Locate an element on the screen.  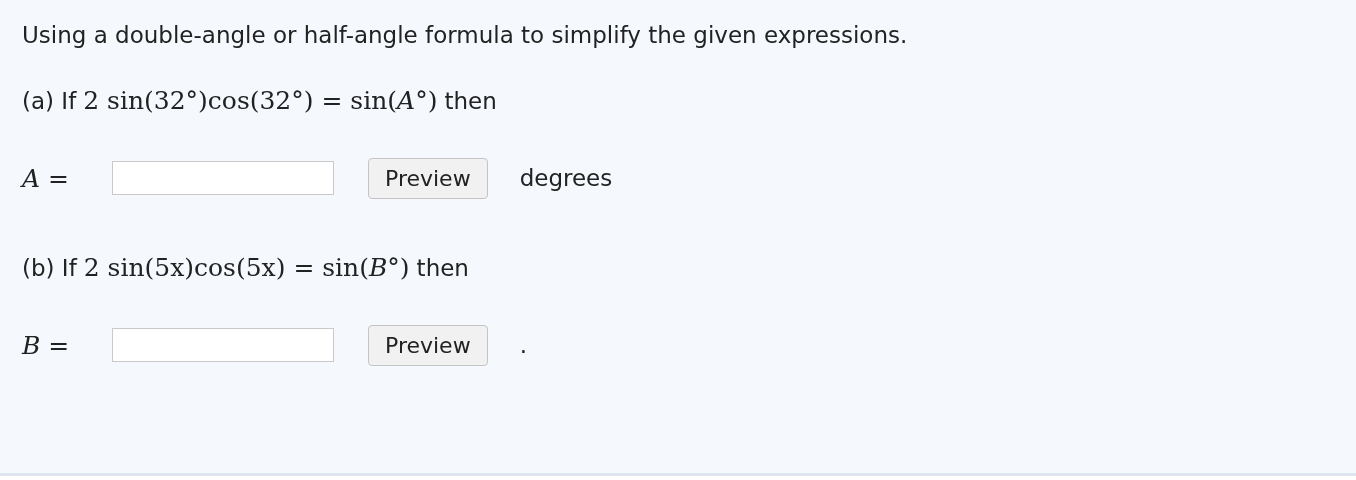
unit-text: . is located at coordinates (523, 345).